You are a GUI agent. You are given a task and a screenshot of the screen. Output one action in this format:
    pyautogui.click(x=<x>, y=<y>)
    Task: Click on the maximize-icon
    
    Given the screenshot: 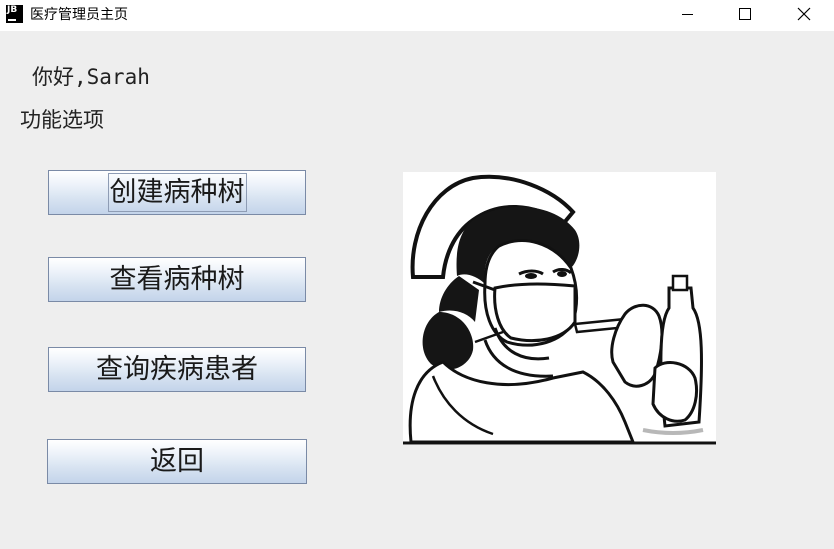 What is the action you would take?
    pyautogui.click(x=745, y=14)
    